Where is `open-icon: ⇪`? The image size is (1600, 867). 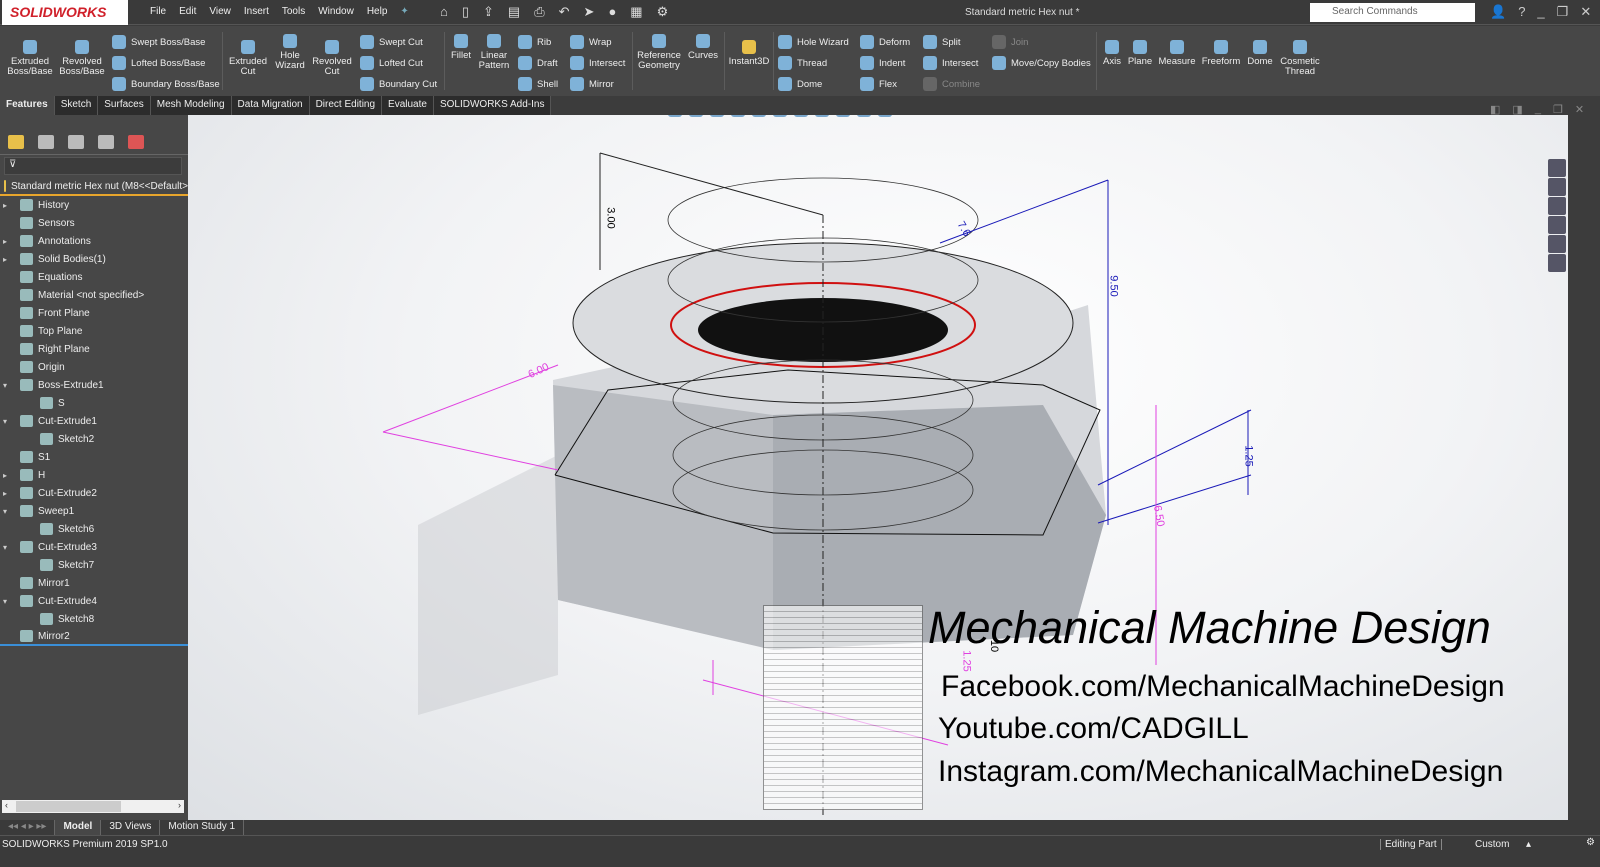 open-icon: ⇪ is located at coordinates (488, 12).